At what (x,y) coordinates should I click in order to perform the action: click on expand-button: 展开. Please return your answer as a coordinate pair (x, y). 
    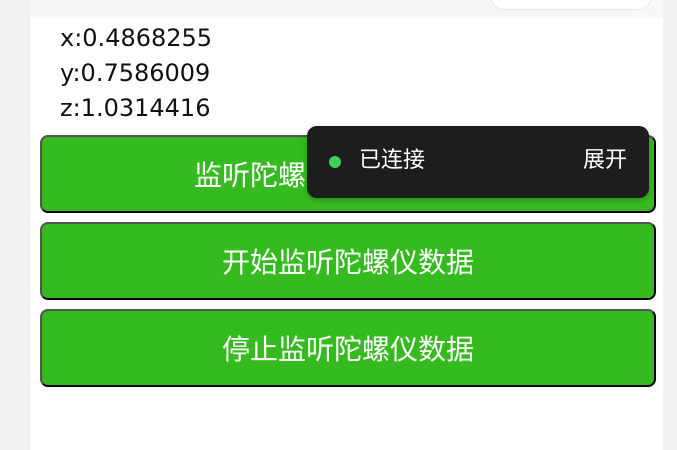
    Looking at the image, I should click on (605, 161).